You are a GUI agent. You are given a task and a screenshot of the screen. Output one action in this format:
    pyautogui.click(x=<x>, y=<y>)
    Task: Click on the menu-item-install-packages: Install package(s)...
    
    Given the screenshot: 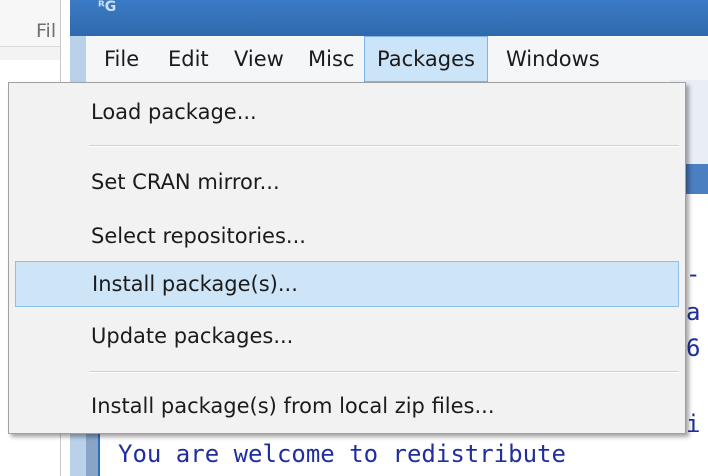 What is the action you would take?
    pyautogui.click(x=347, y=284)
    